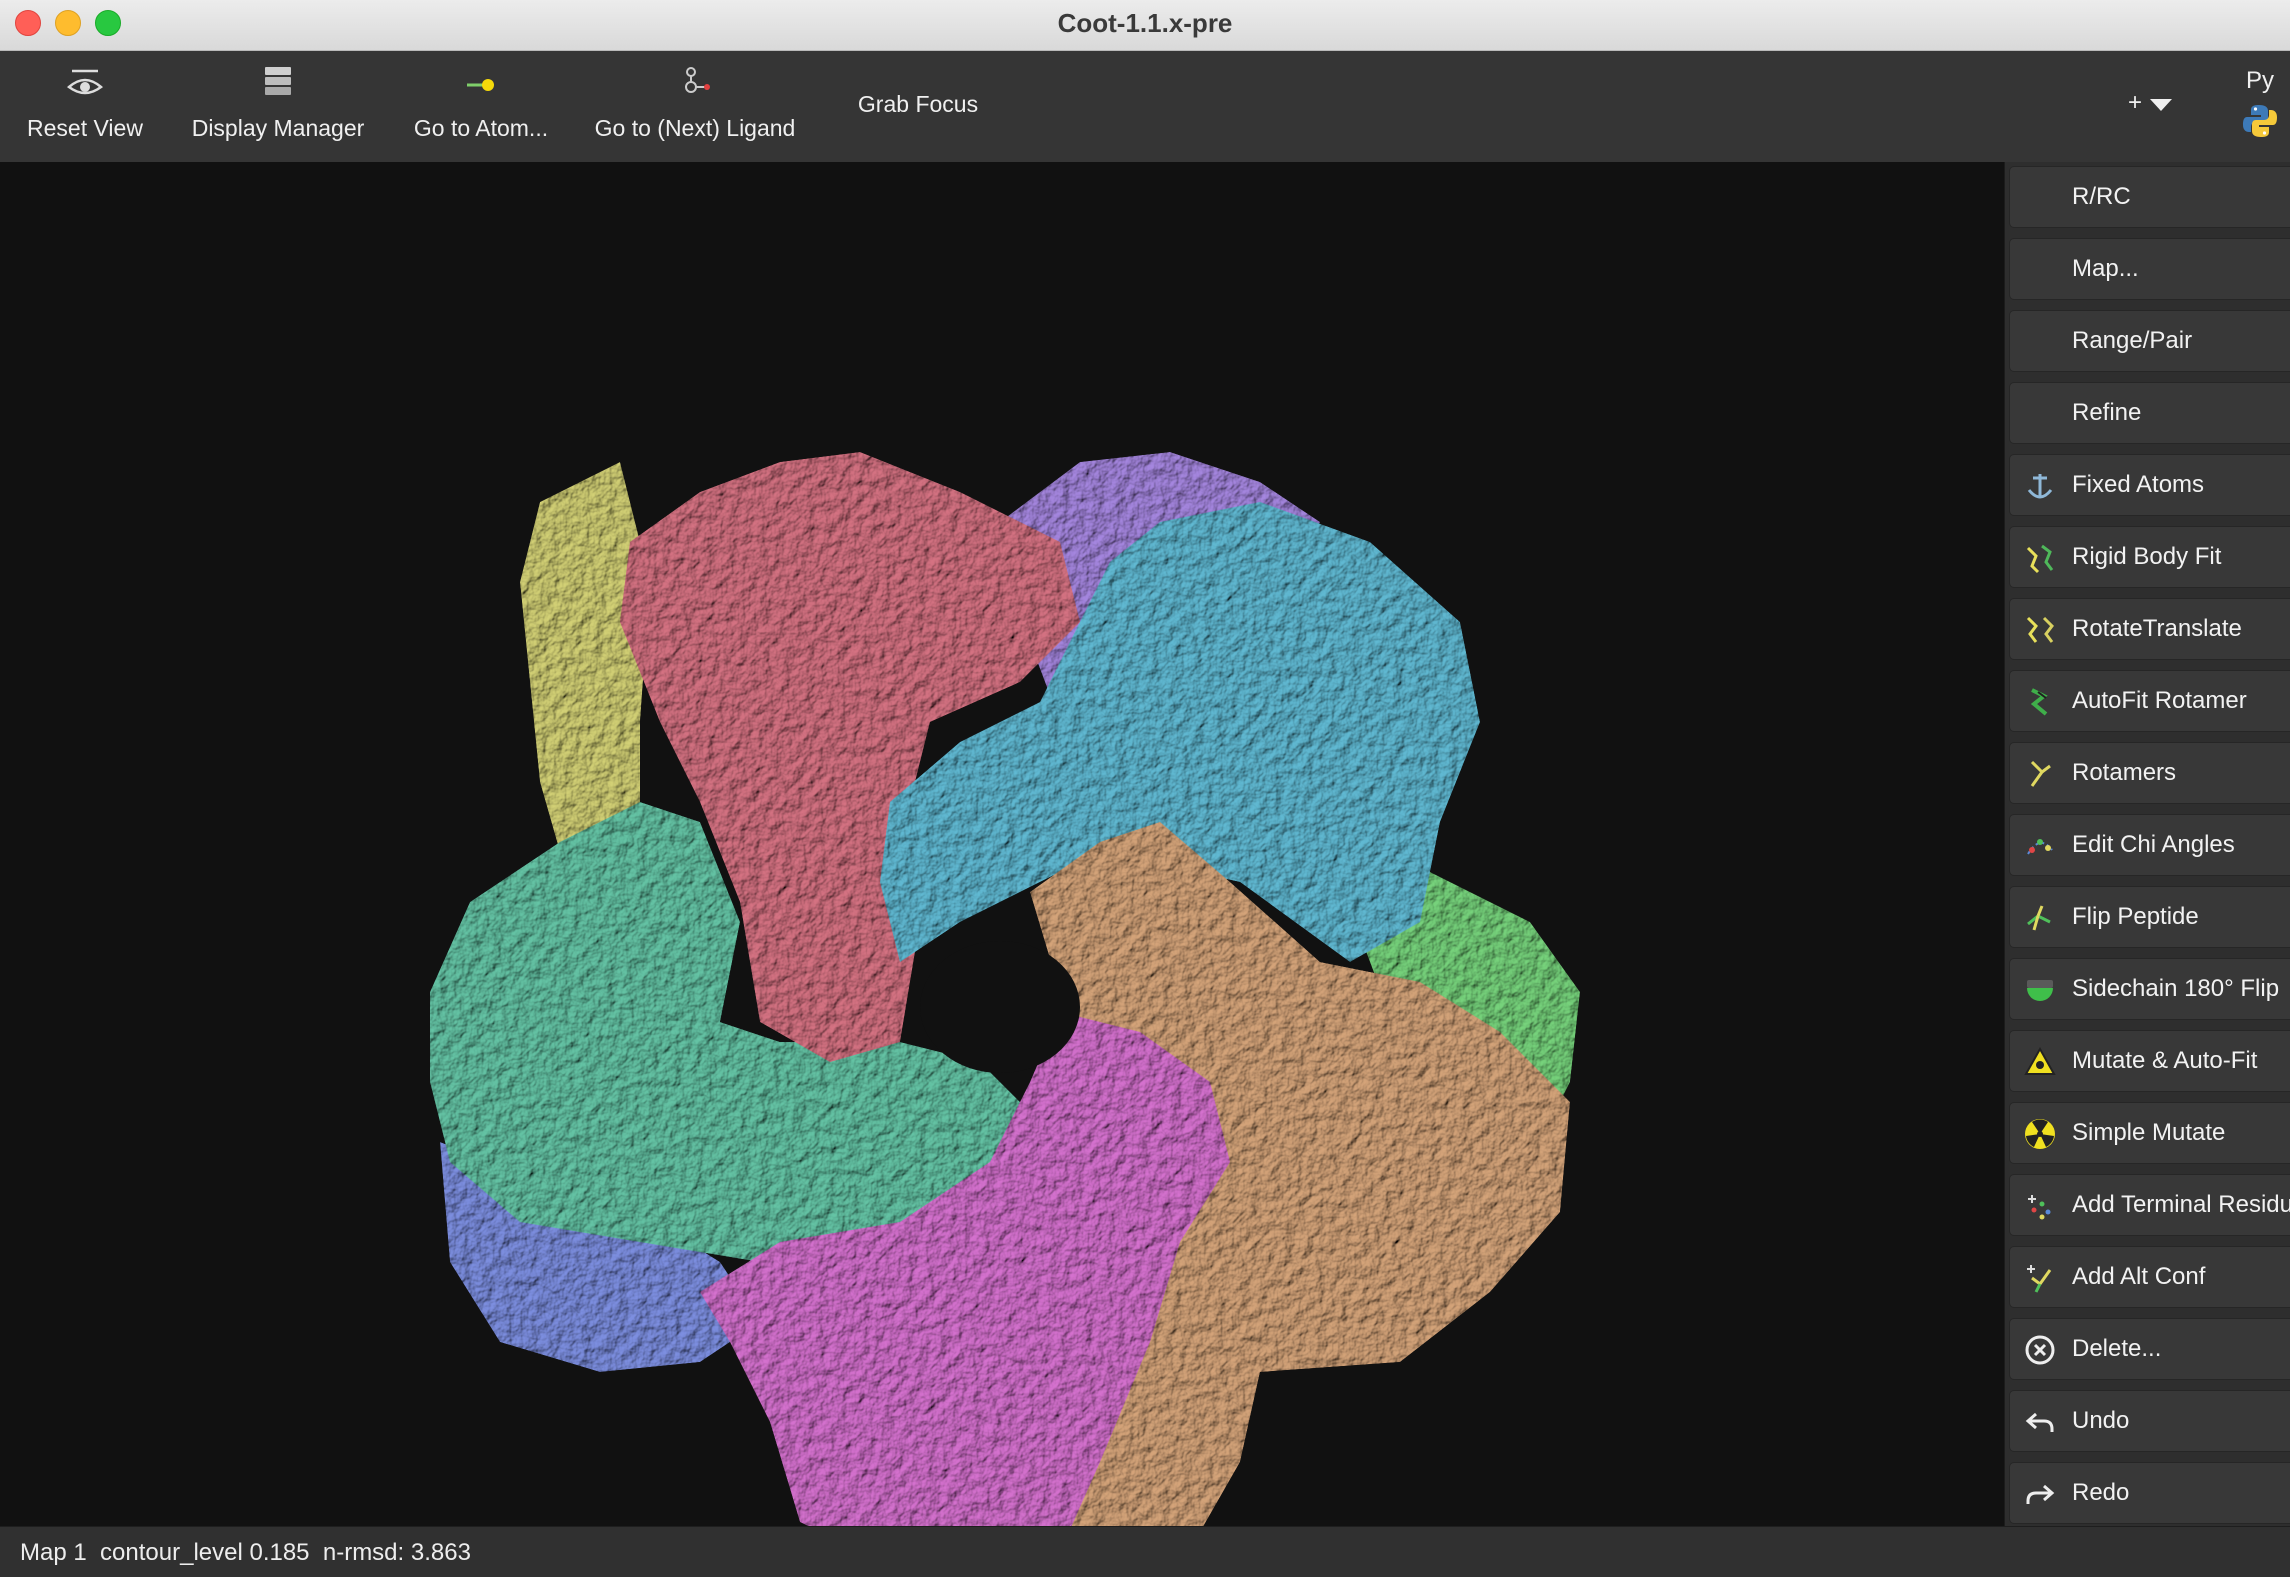  I want to click on redo-icon, so click(2040, 1494).